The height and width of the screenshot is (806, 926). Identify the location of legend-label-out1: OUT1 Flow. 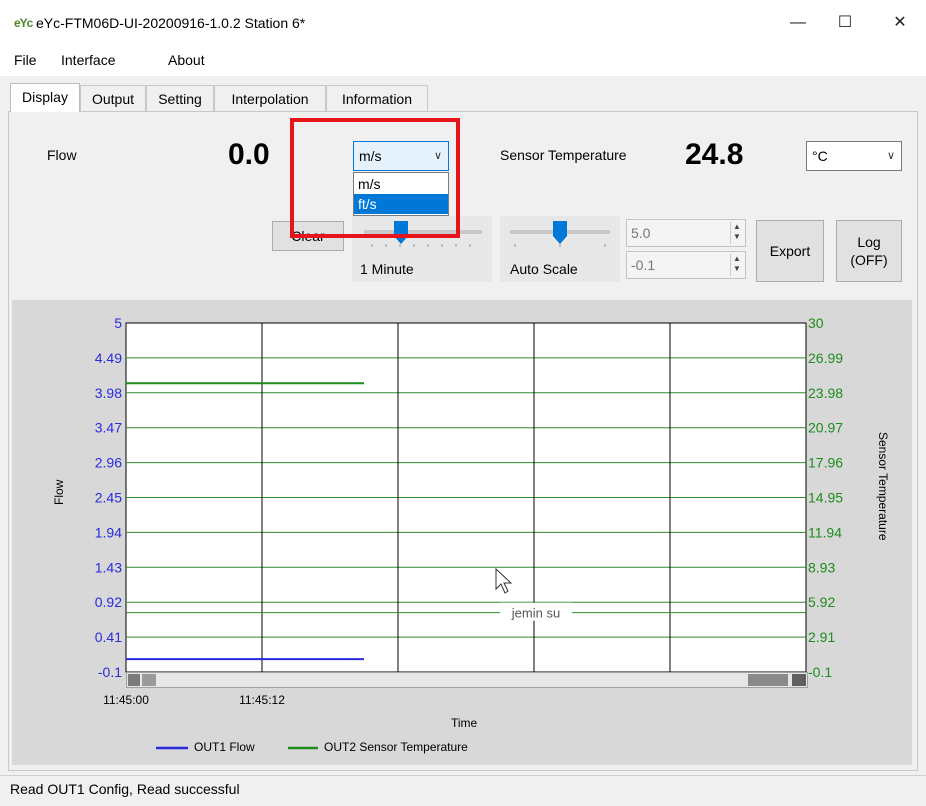
(224, 747).